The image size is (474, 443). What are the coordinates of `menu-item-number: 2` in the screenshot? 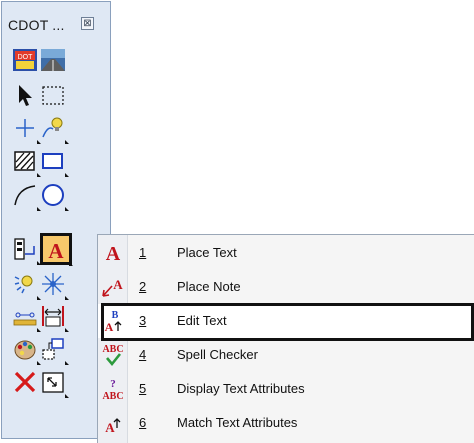 It's located at (143, 286).